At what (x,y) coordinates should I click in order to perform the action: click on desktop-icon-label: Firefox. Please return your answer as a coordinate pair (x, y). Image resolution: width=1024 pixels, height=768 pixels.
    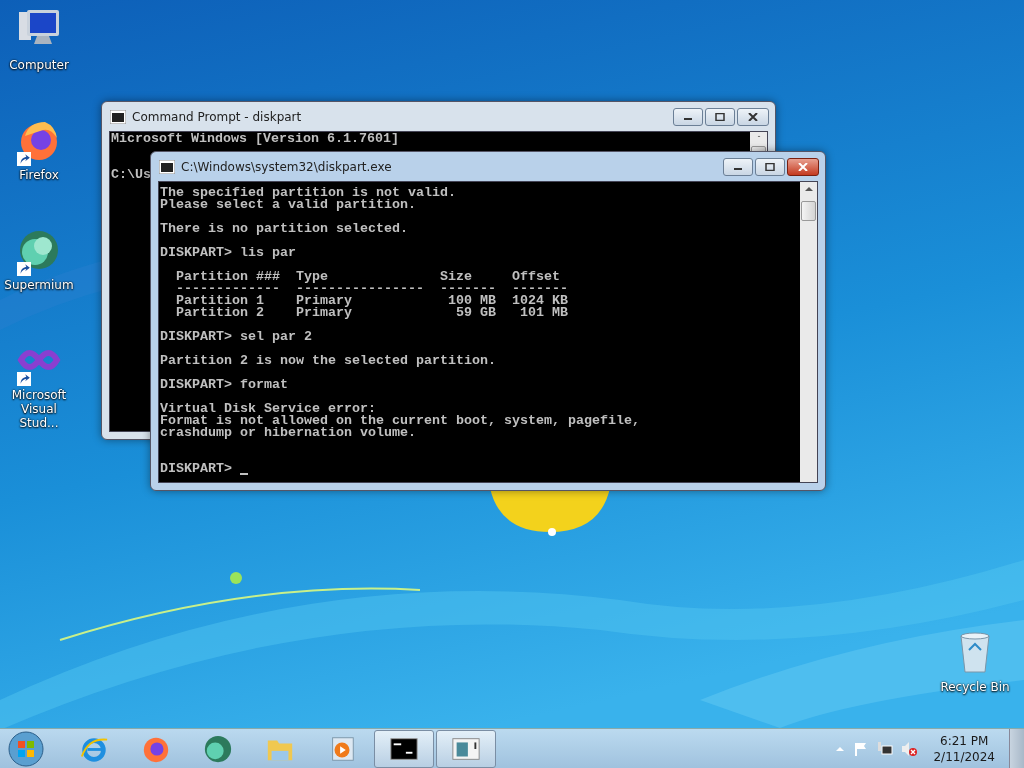
    Looking at the image, I should click on (39, 175).